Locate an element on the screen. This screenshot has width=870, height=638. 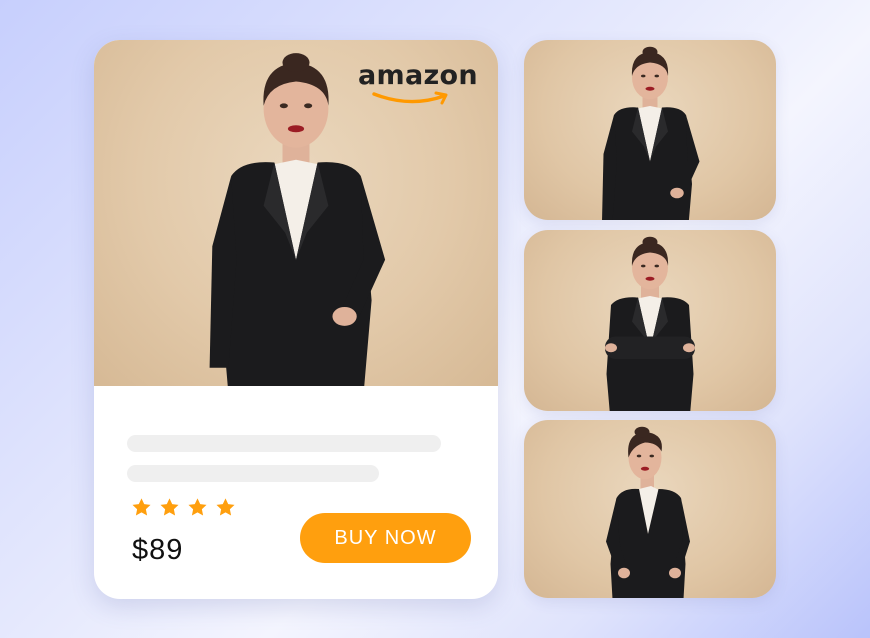
buy-now-button: BUY NOW is located at coordinates (385, 538).